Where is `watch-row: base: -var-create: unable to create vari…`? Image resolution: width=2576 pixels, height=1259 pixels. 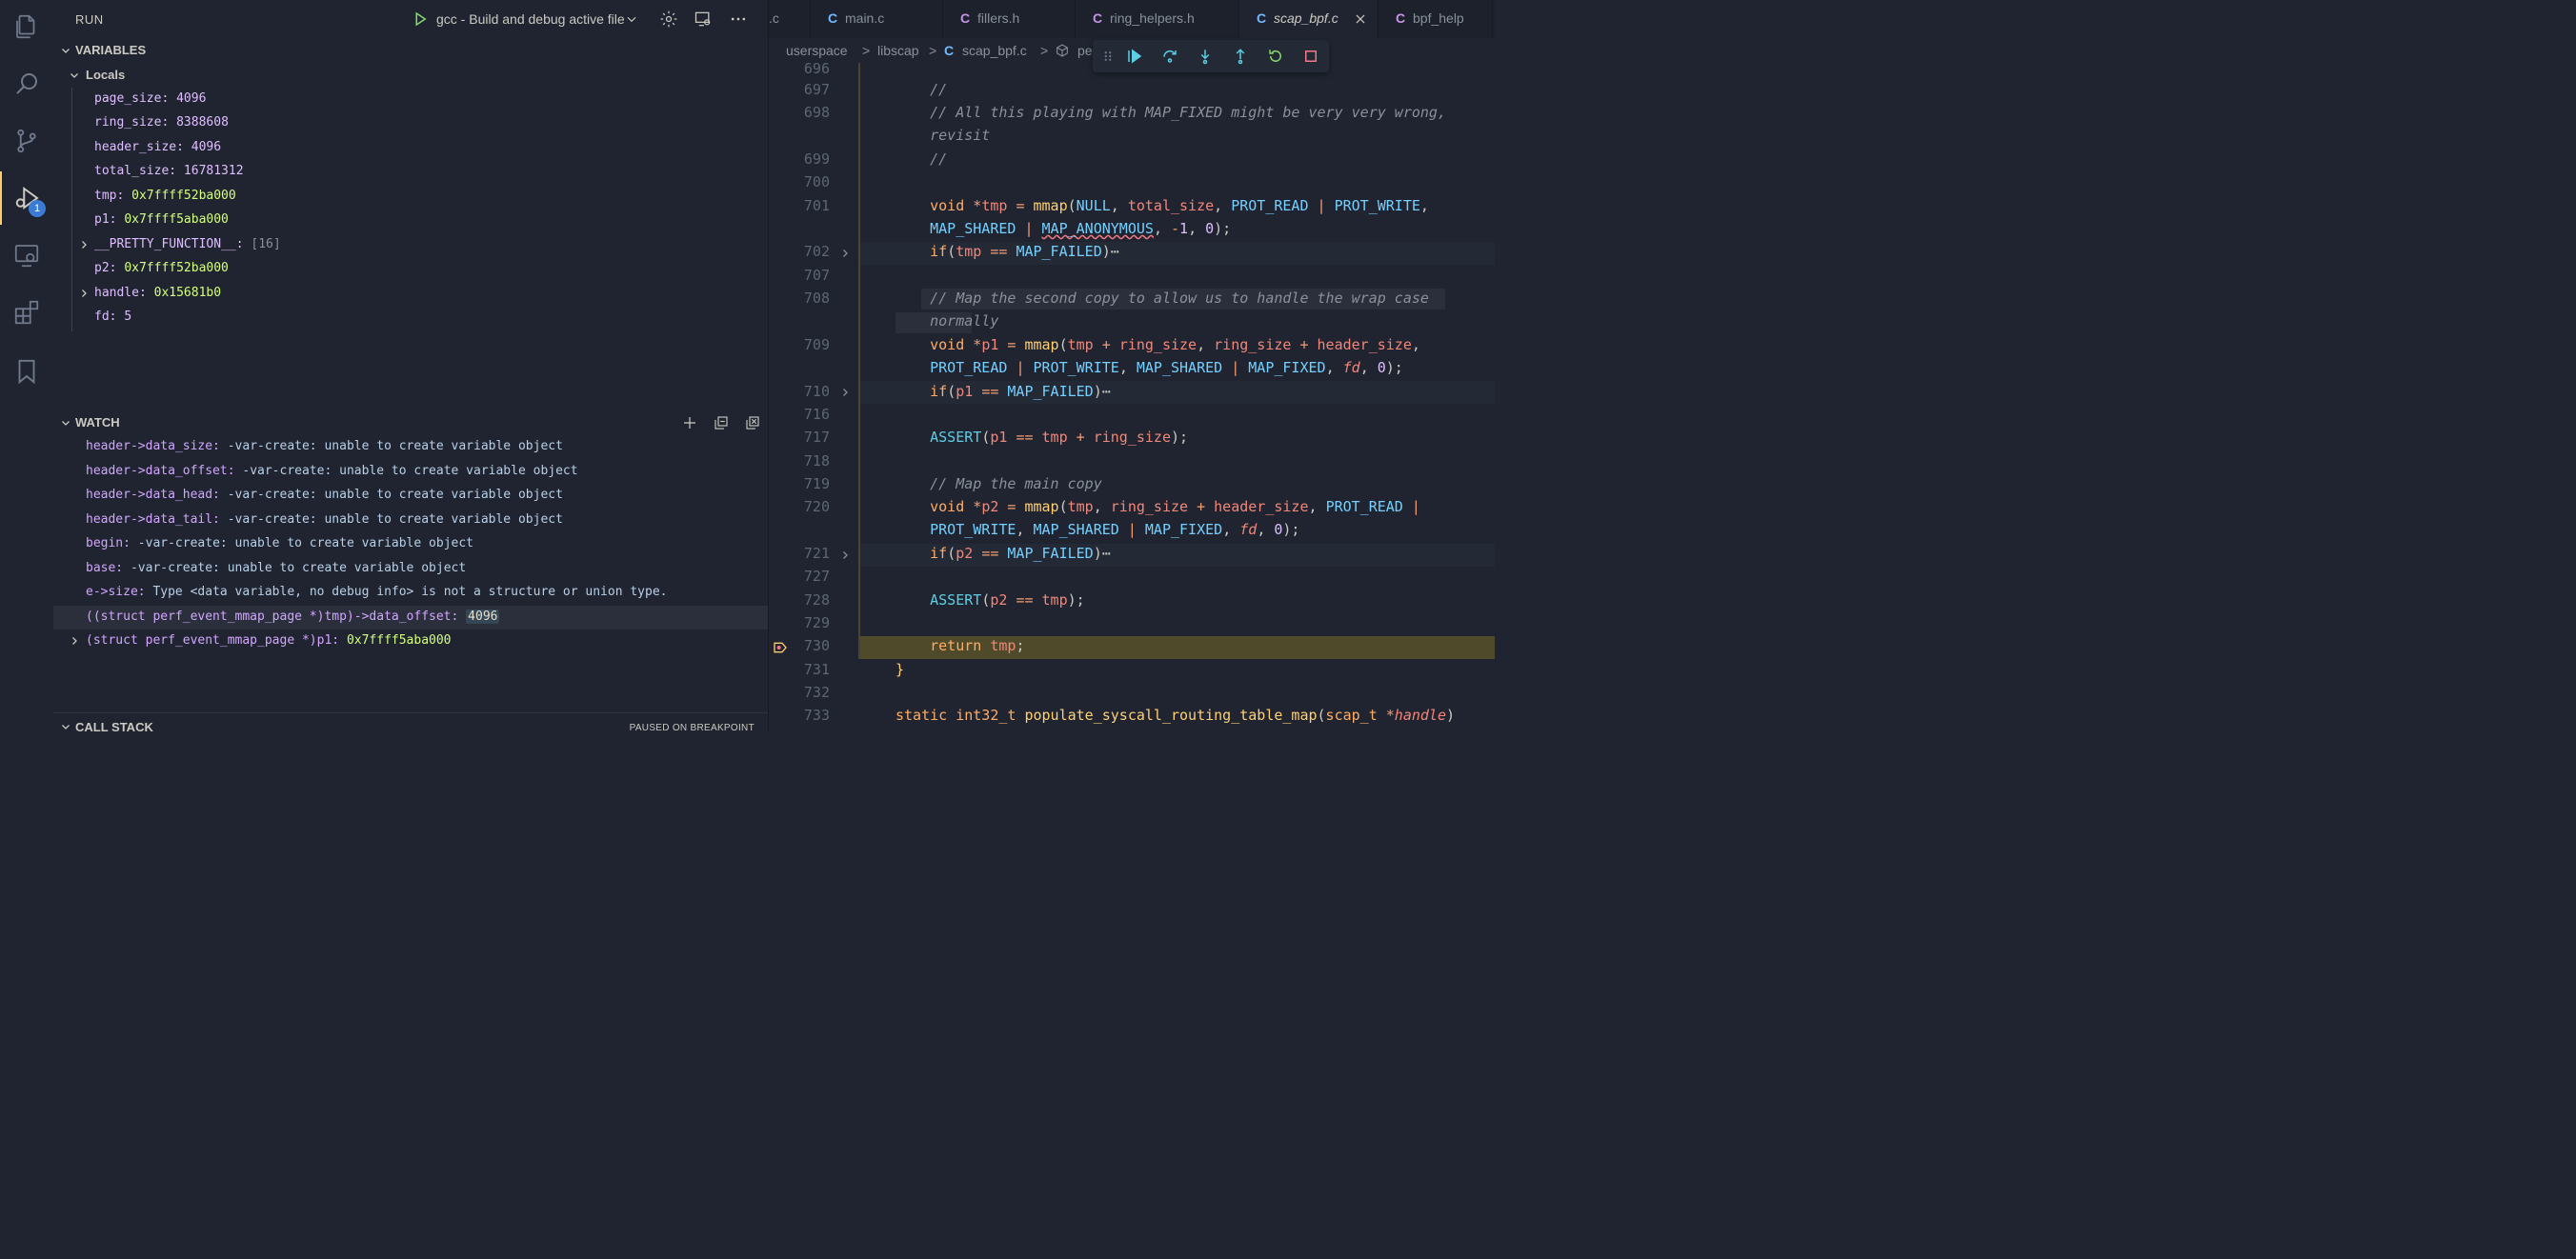 watch-row: base: -var-create: unable to create vari… is located at coordinates (411, 569).